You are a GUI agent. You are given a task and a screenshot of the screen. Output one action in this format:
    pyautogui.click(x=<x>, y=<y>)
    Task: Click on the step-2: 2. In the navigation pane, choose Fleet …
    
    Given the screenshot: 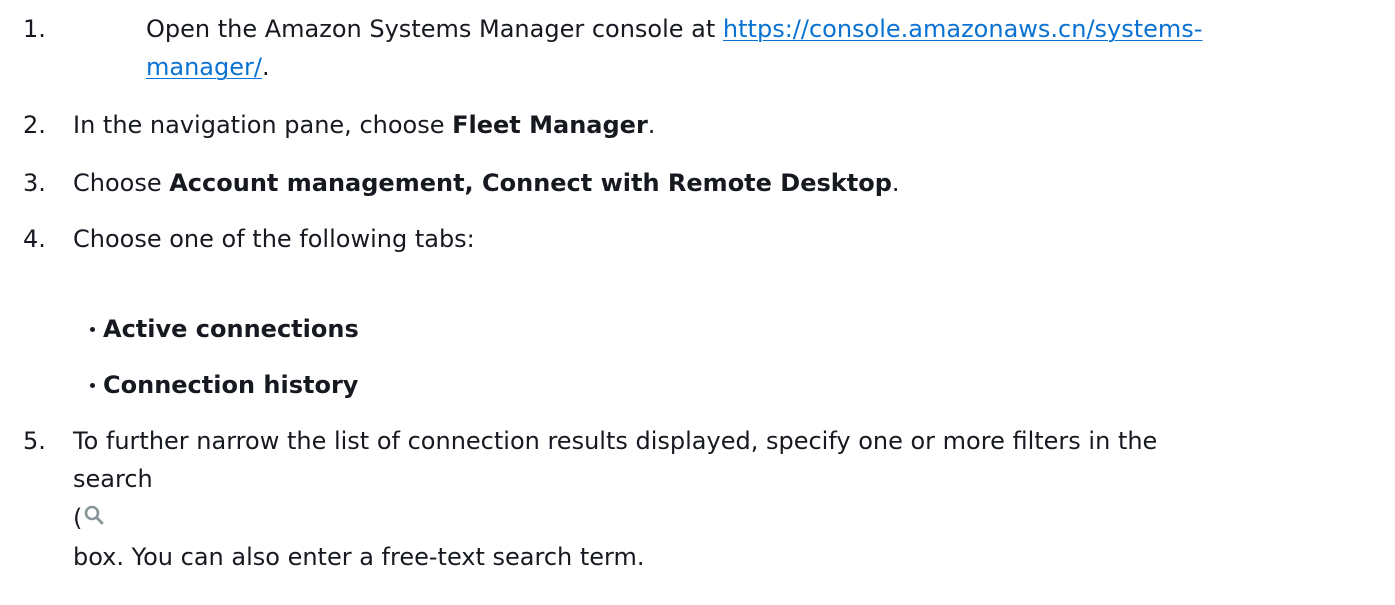 What is the action you would take?
    pyautogui.click(x=697, y=125)
    